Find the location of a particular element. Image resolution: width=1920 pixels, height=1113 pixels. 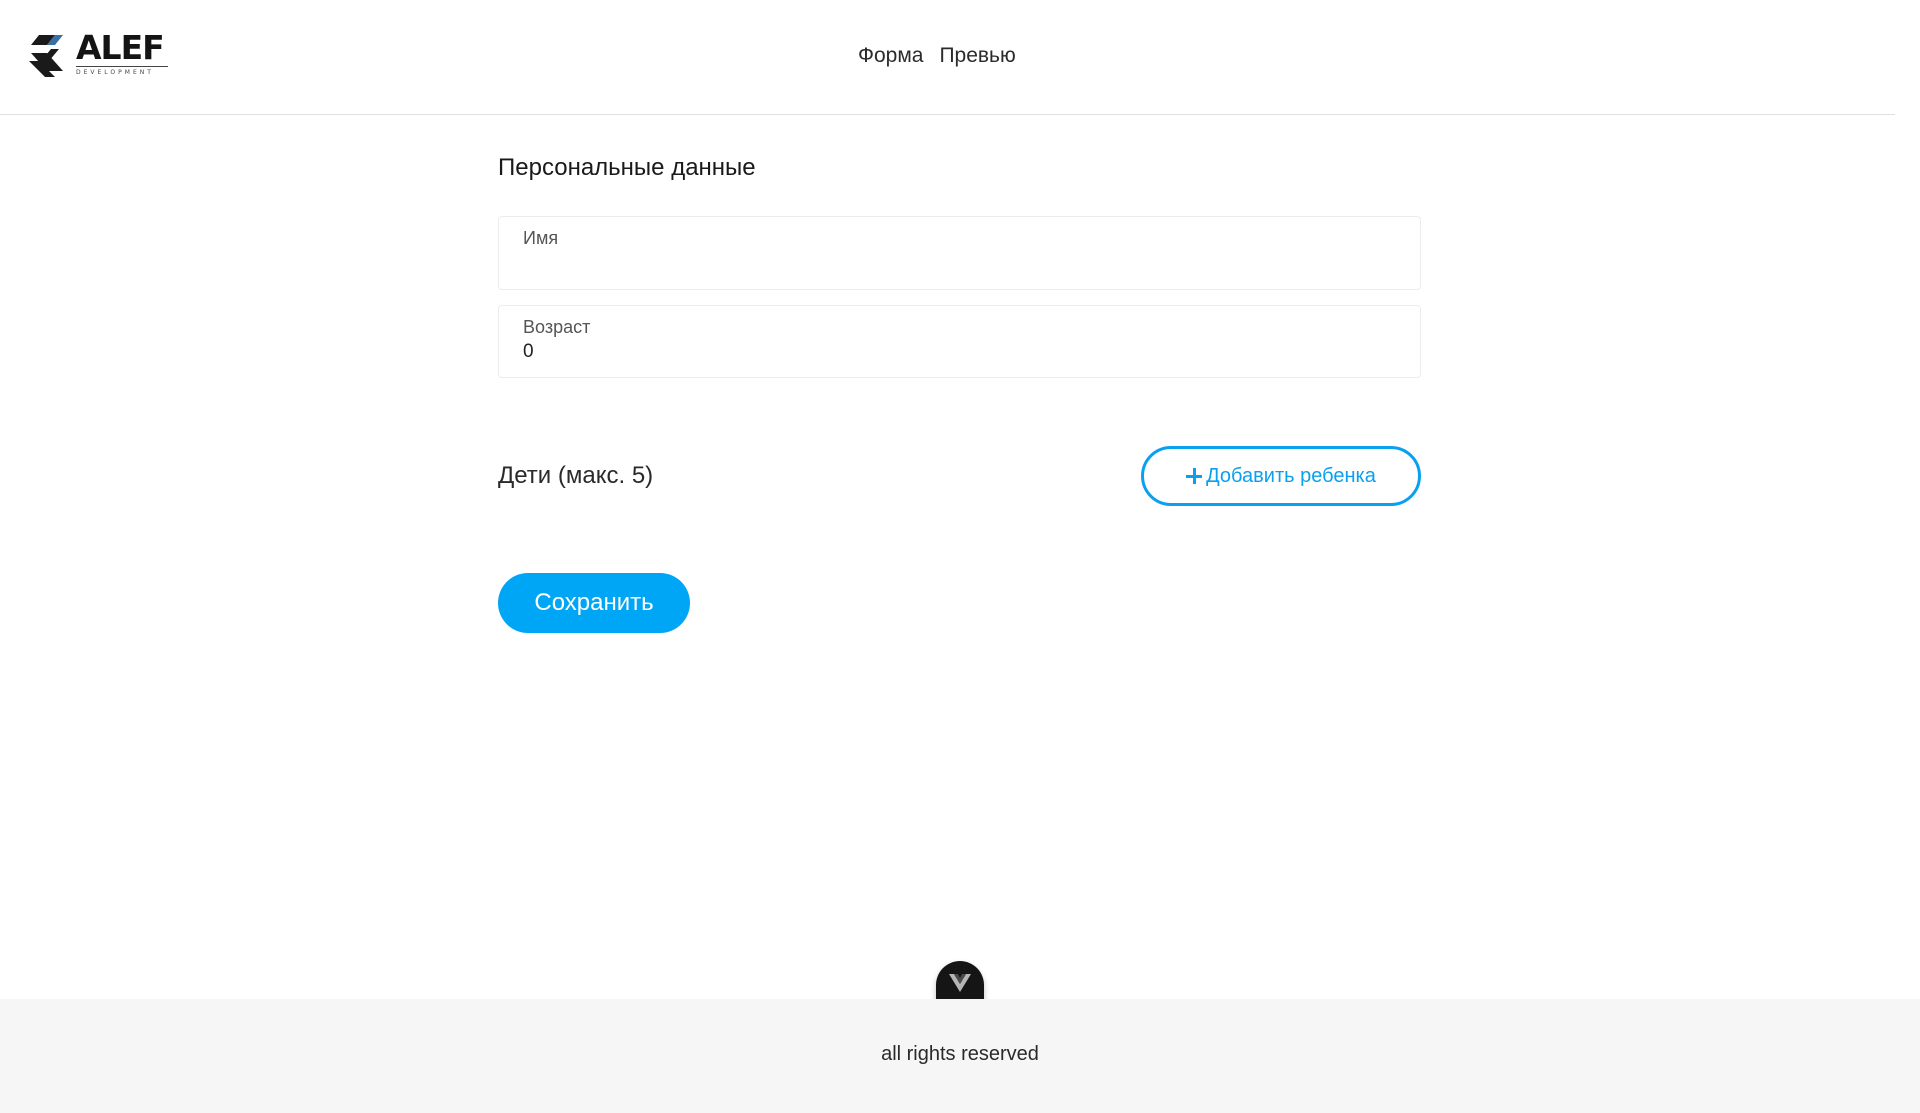

plus-icon is located at coordinates (1194, 476).